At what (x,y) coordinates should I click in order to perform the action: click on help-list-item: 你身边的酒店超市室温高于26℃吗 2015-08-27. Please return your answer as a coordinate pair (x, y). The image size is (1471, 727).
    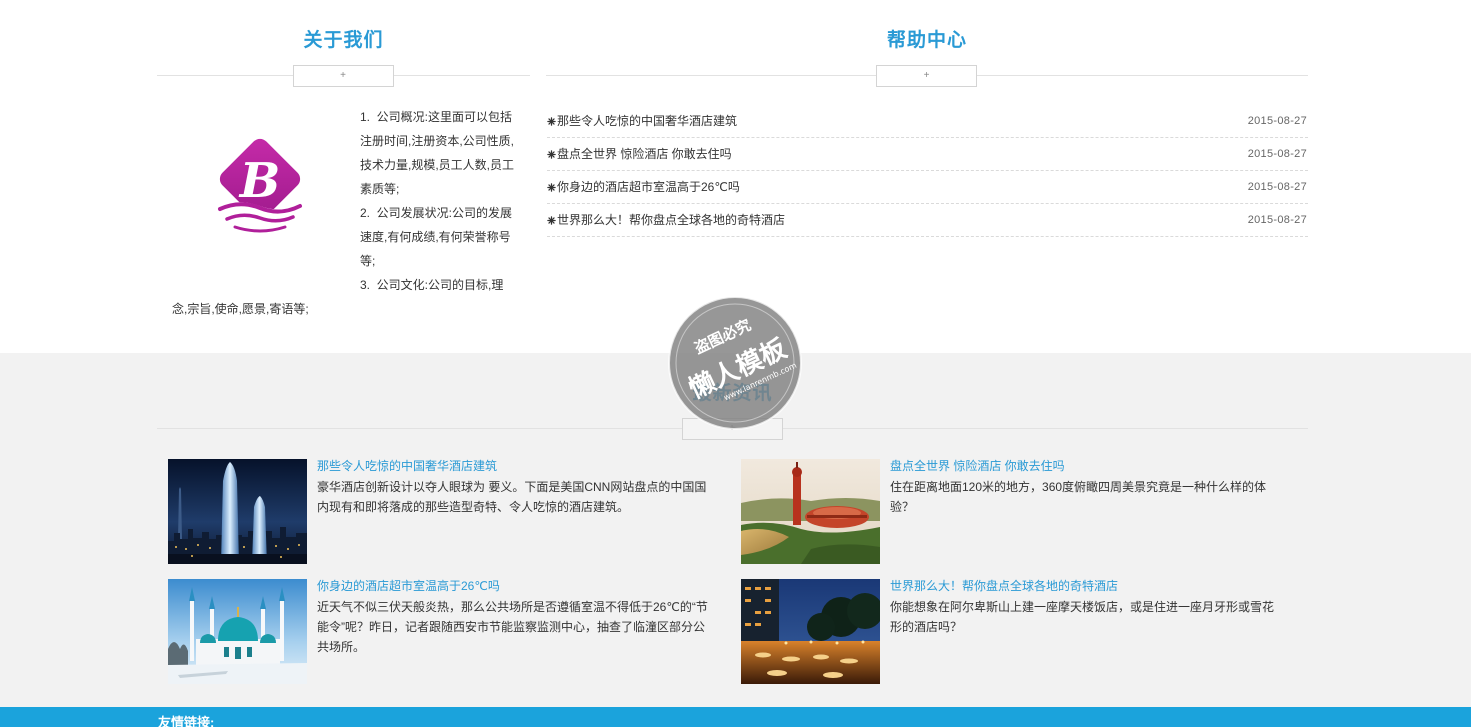
    Looking at the image, I should click on (927, 187).